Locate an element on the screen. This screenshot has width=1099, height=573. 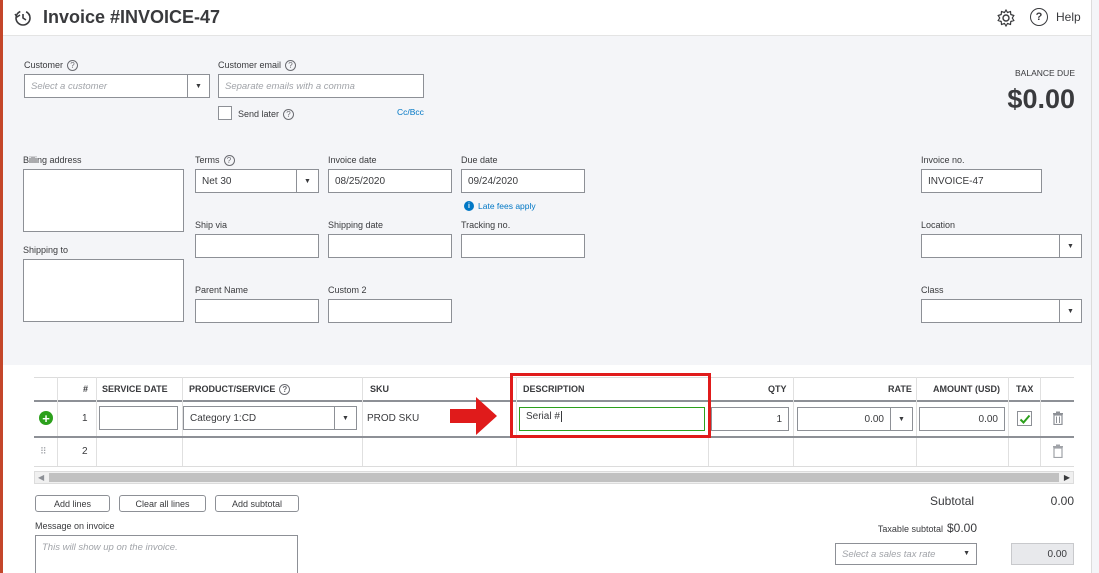
tax-checkbox is located at coordinates (1024, 418).